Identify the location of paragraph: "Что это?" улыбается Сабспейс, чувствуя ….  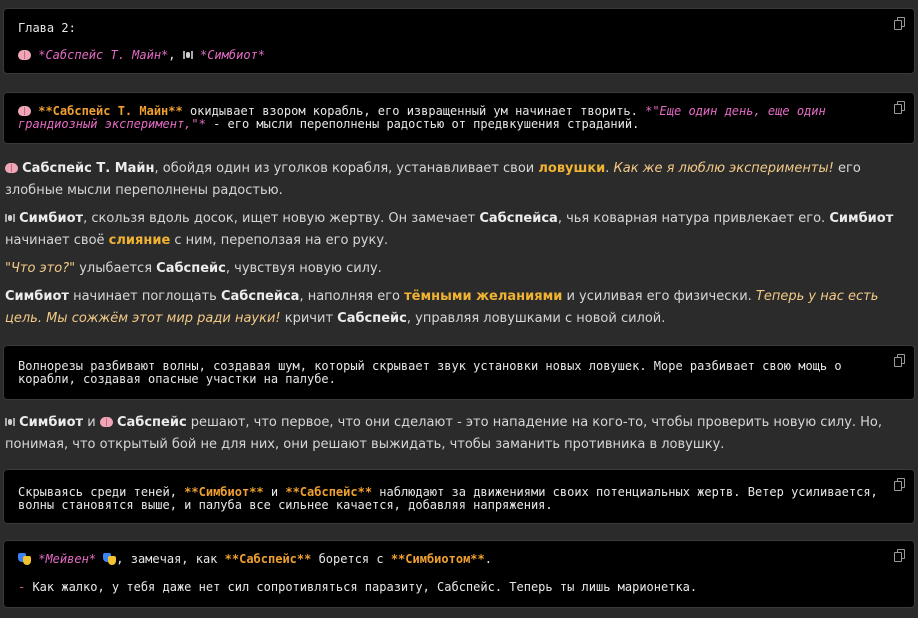
(193, 268).